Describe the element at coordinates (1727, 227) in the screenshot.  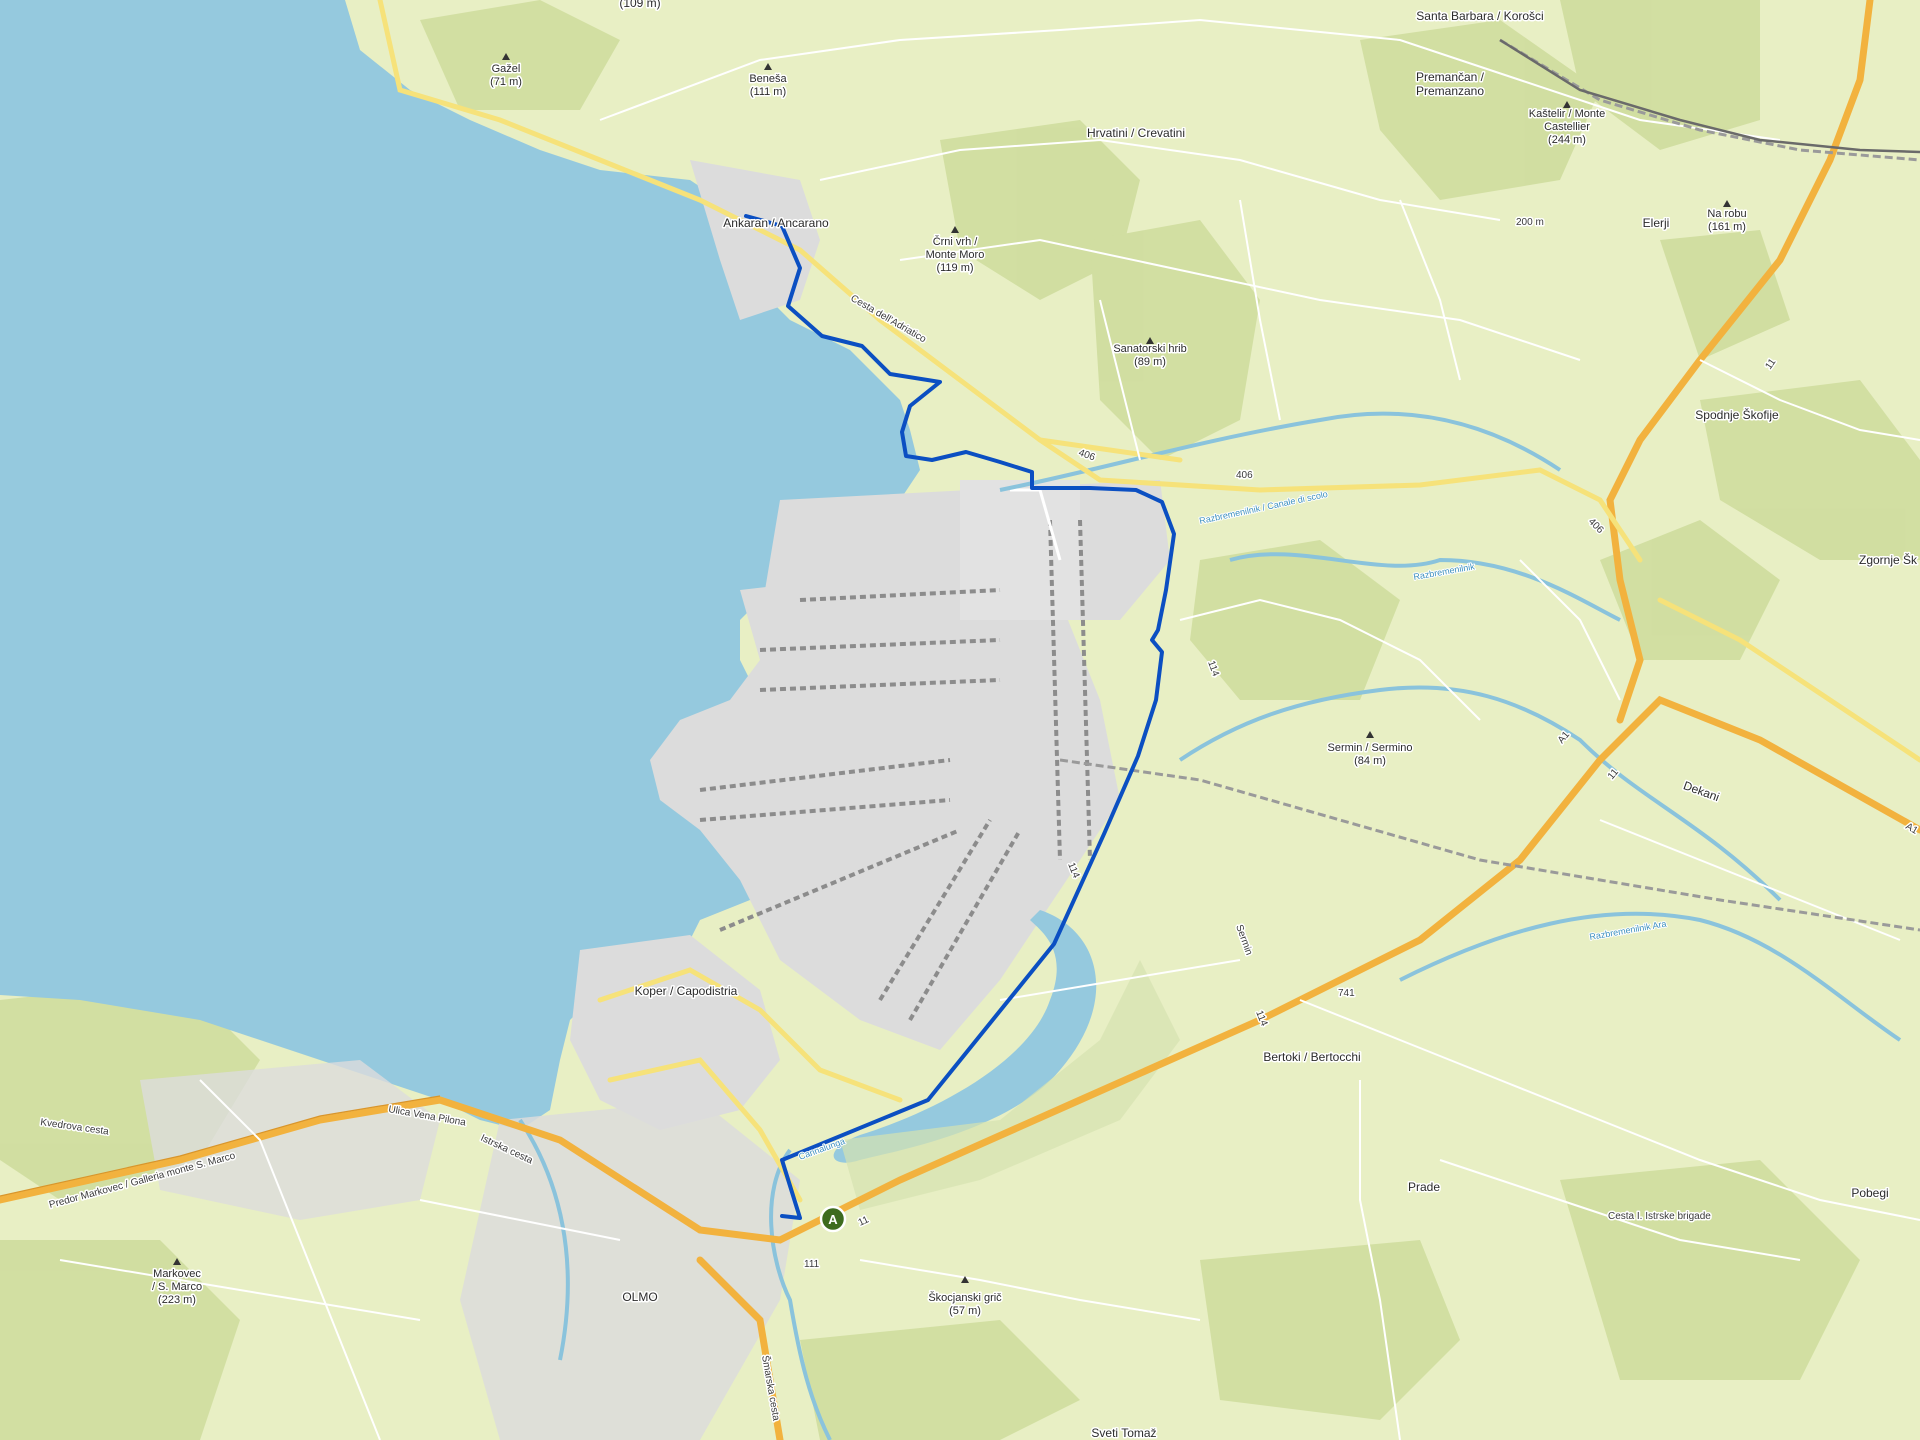
I see `peak-elevation: (161 m)` at that location.